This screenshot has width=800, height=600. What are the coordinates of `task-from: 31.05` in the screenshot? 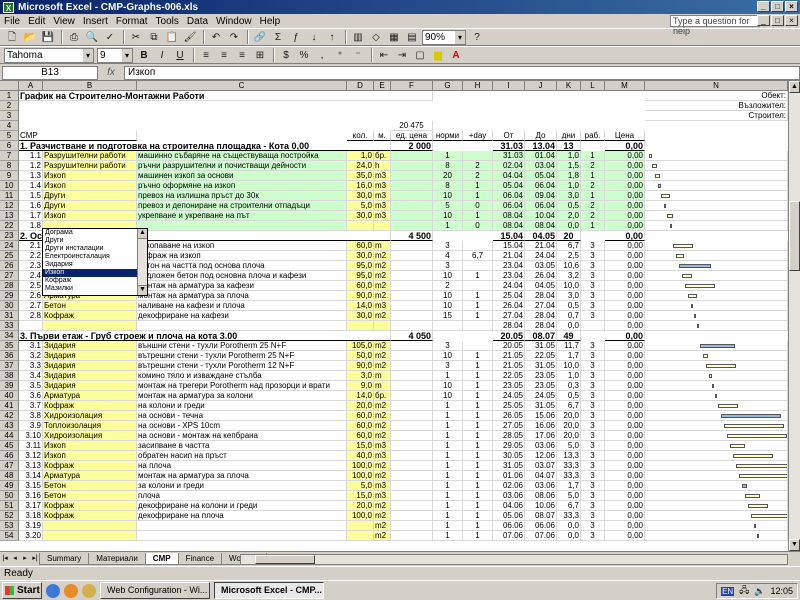 It's located at (509, 466).